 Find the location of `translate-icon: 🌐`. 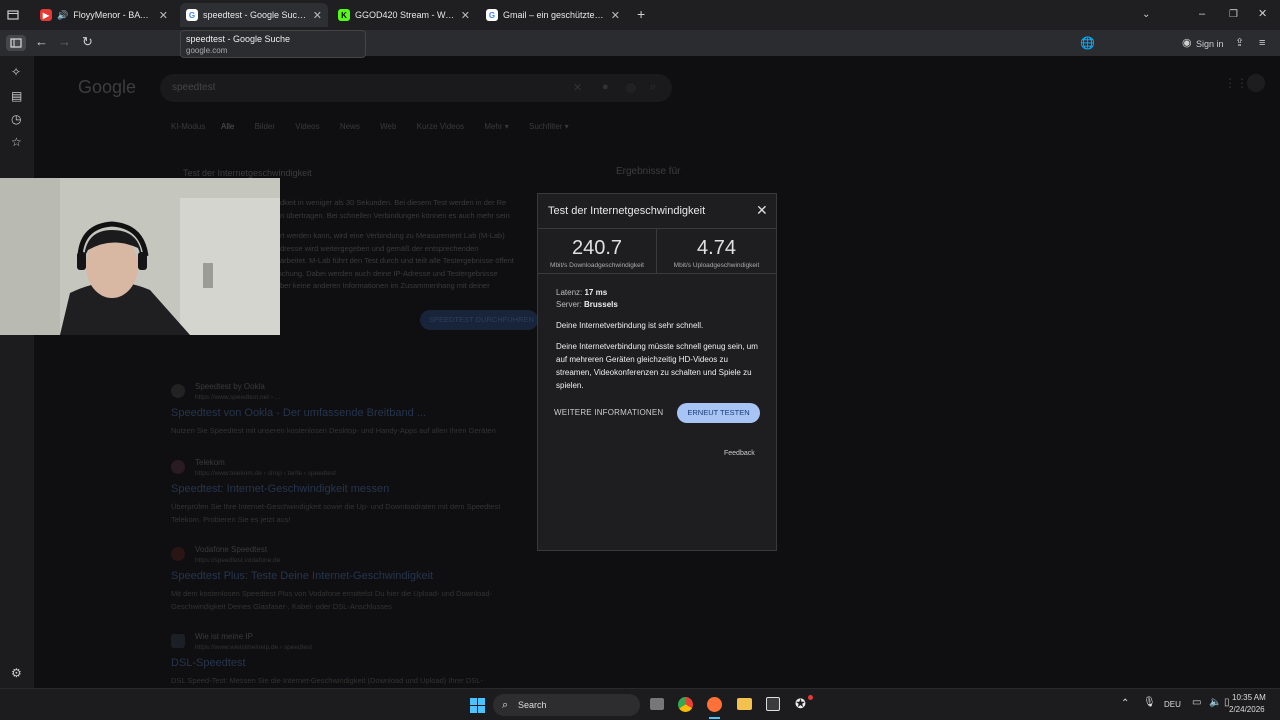

translate-icon: 🌐 is located at coordinates (1087, 43).